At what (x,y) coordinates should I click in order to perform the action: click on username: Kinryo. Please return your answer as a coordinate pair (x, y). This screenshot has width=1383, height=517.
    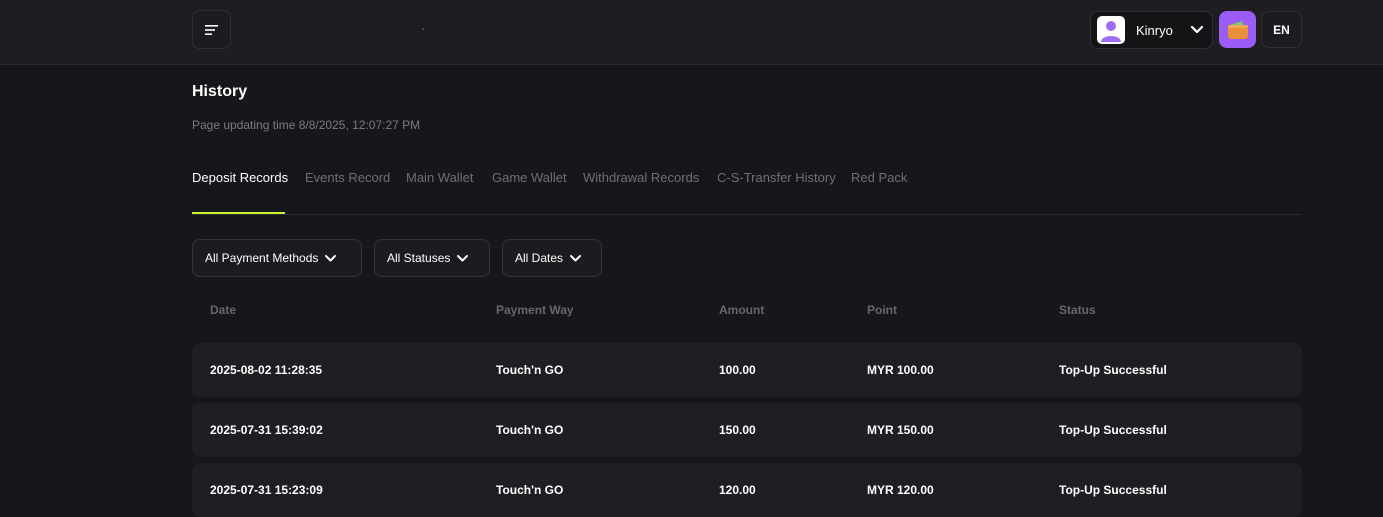
    Looking at the image, I should click on (1154, 30).